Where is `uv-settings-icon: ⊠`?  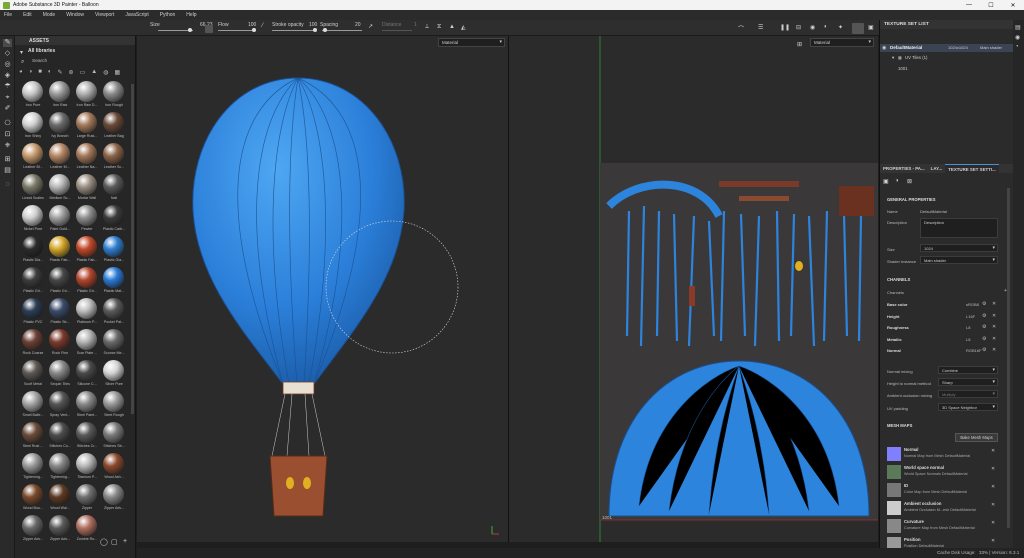
uv-settings-icon: ⊠ is located at coordinates (909, 181).